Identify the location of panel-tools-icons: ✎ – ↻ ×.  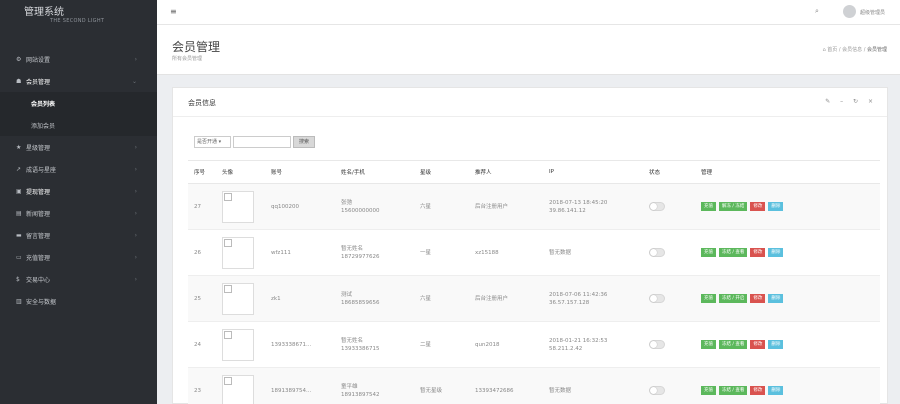
(851, 101).